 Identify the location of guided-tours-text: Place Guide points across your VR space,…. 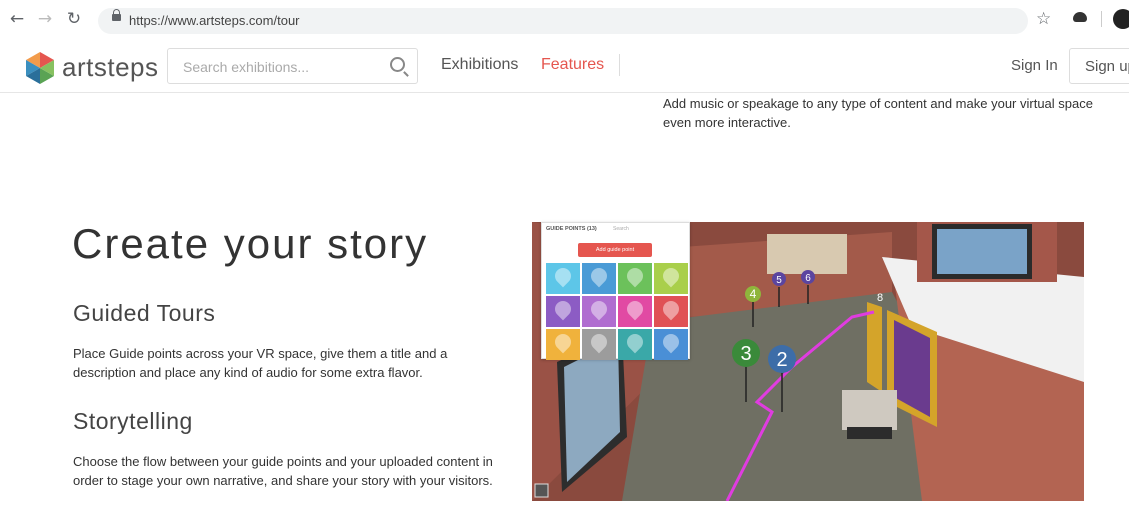
(260, 363).